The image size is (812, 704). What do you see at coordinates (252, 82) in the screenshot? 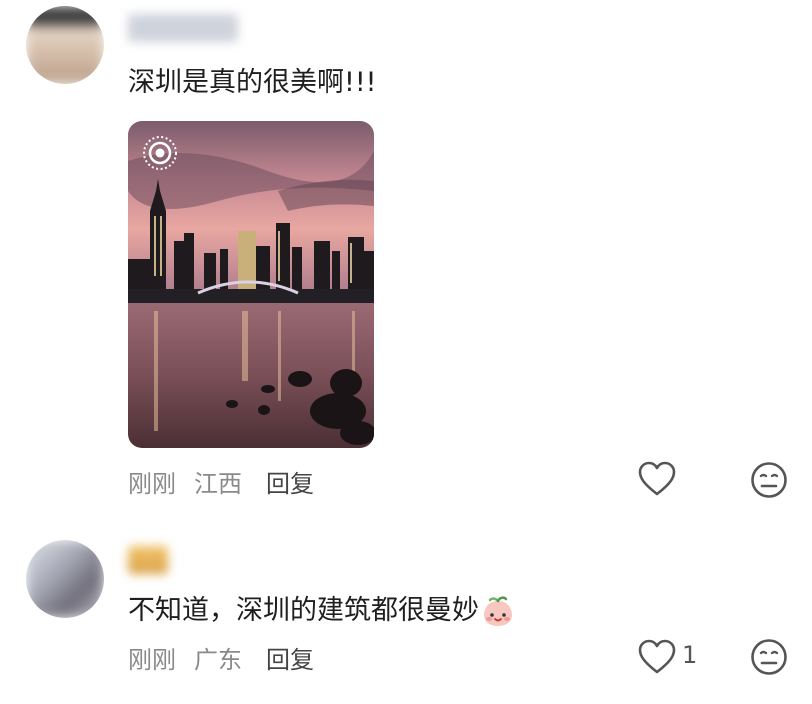
I see `comment-text: 深圳是真的很美啊!!!` at bounding box center [252, 82].